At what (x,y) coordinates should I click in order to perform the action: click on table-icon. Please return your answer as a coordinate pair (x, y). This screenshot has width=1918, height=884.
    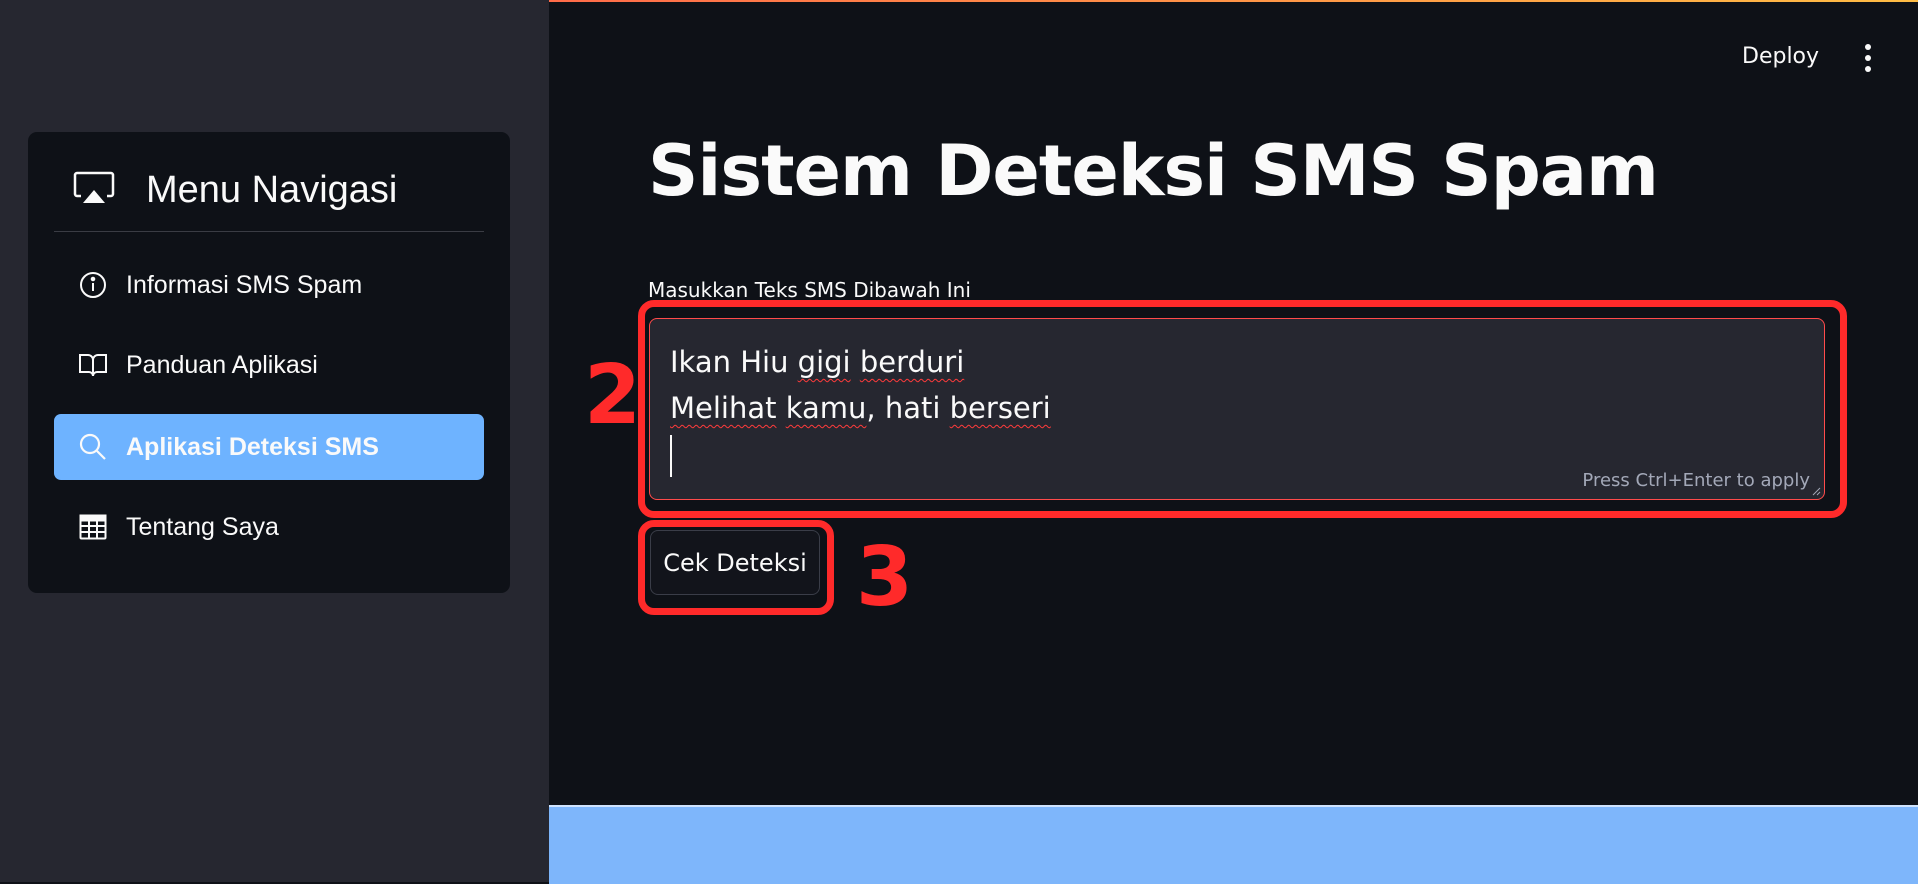
    Looking at the image, I should click on (93, 527).